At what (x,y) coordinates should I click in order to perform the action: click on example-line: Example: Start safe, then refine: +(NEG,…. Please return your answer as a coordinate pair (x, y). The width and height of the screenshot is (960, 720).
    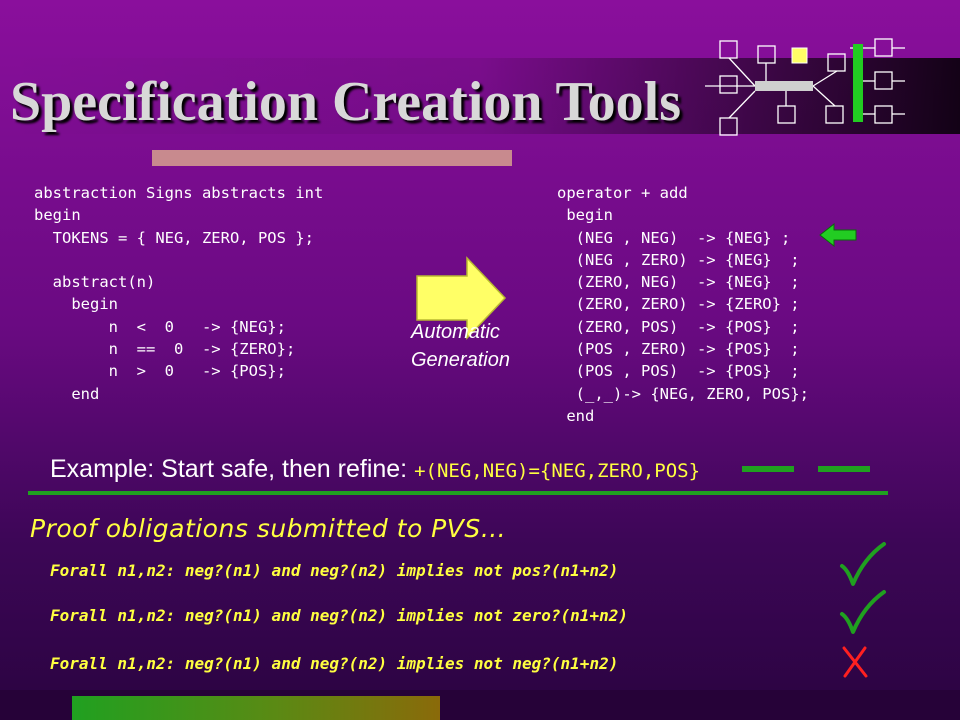
    Looking at the image, I should click on (375, 469).